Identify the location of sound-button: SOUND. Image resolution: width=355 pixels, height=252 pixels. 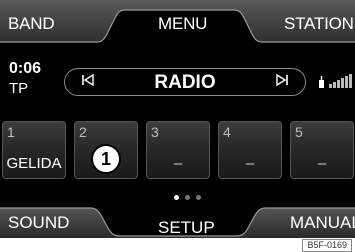
(38, 223).